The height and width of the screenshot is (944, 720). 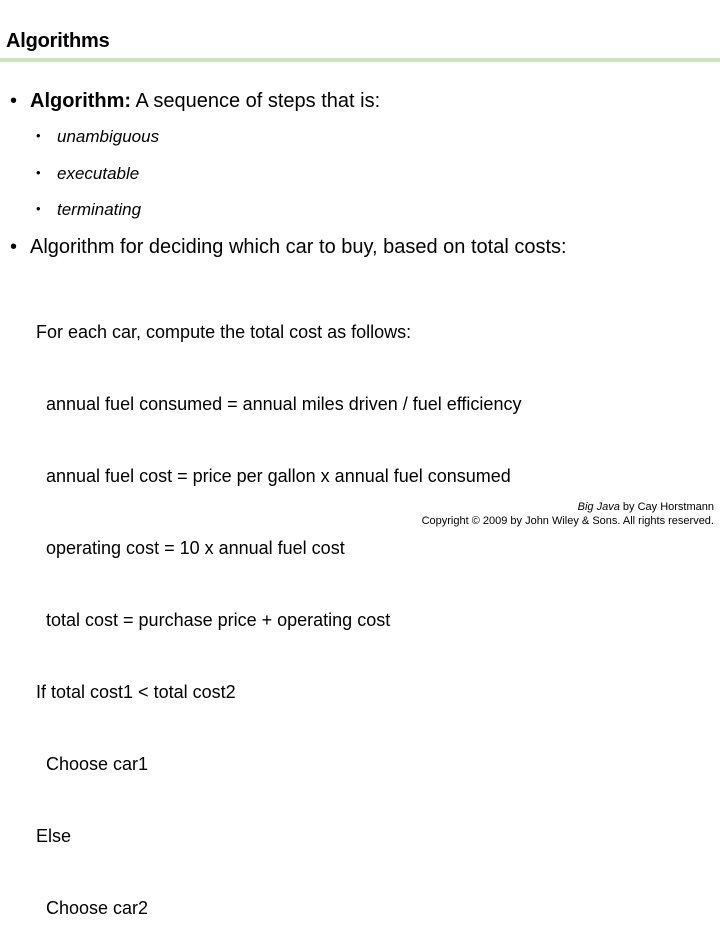 I want to click on sub-bullet-text: unambiguous, so click(x=108, y=136).